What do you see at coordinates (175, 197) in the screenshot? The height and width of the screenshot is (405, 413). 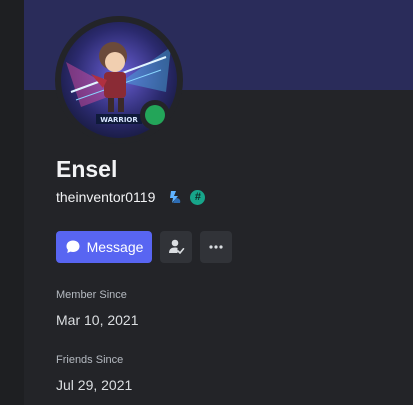 I see `boost-badge-icon` at bounding box center [175, 197].